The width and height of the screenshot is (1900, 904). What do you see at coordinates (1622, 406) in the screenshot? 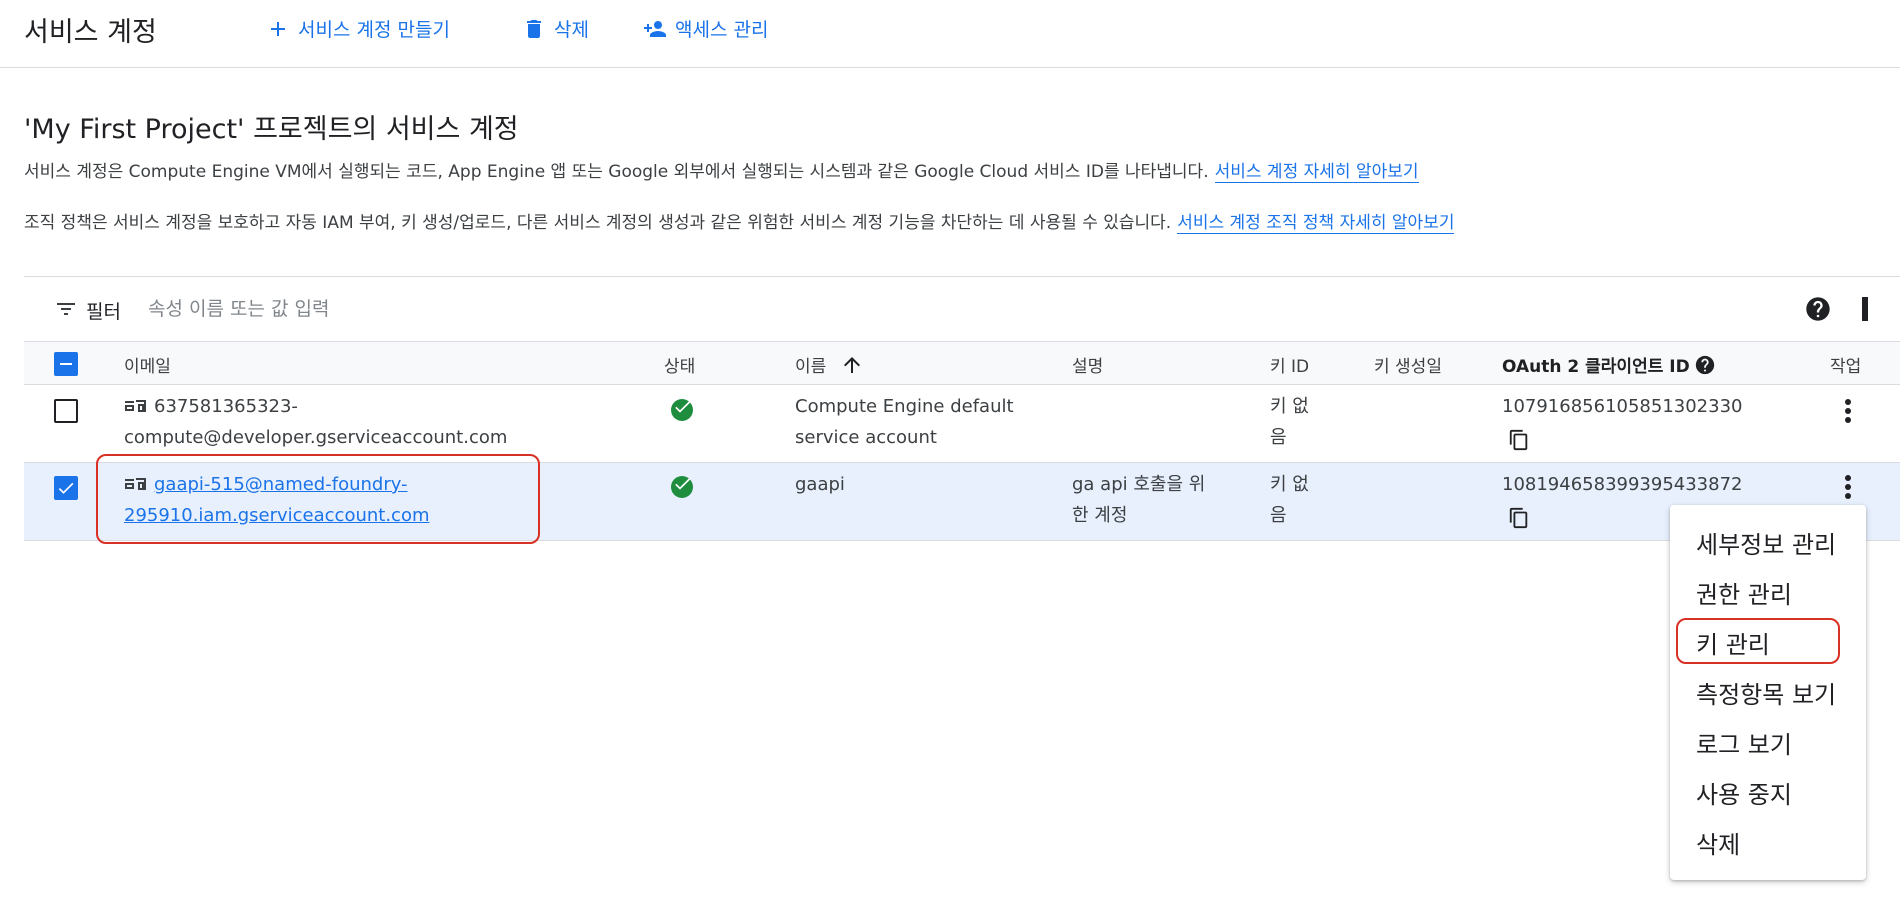
I see `oauth-id-cell: 107916856105851302330` at bounding box center [1622, 406].